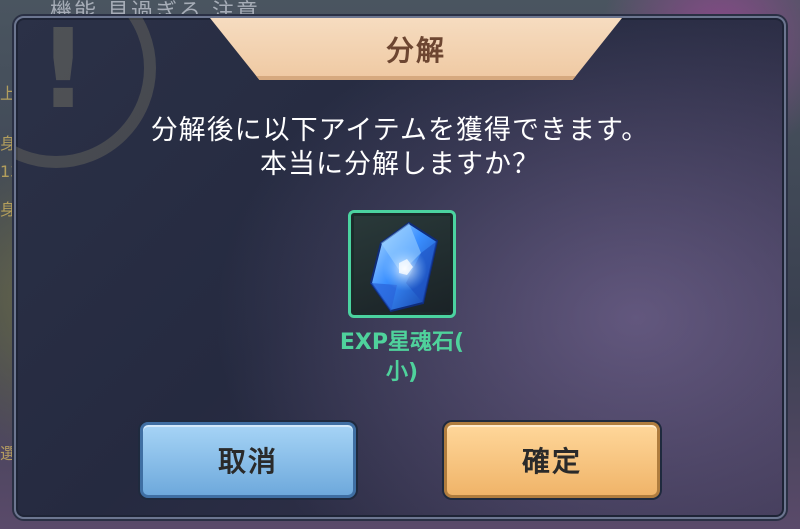 The width and height of the screenshot is (800, 529). What do you see at coordinates (400, 164) in the screenshot?
I see `message-line-2: 本当に分解しますか？` at bounding box center [400, 164].